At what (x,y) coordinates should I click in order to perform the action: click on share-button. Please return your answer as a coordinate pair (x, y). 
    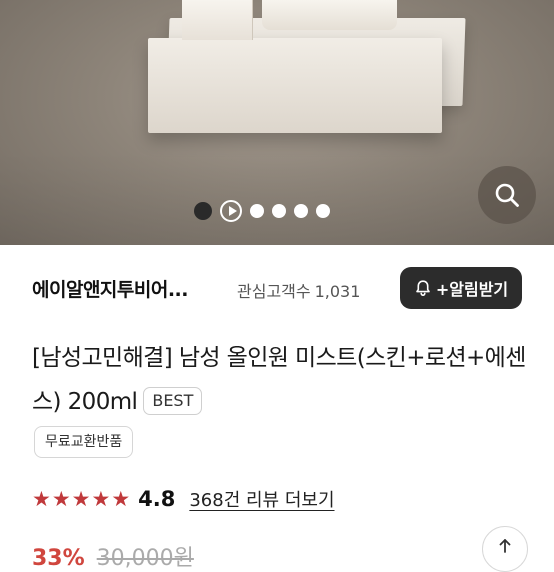
    Looking at the image, I should click on (505, 549).